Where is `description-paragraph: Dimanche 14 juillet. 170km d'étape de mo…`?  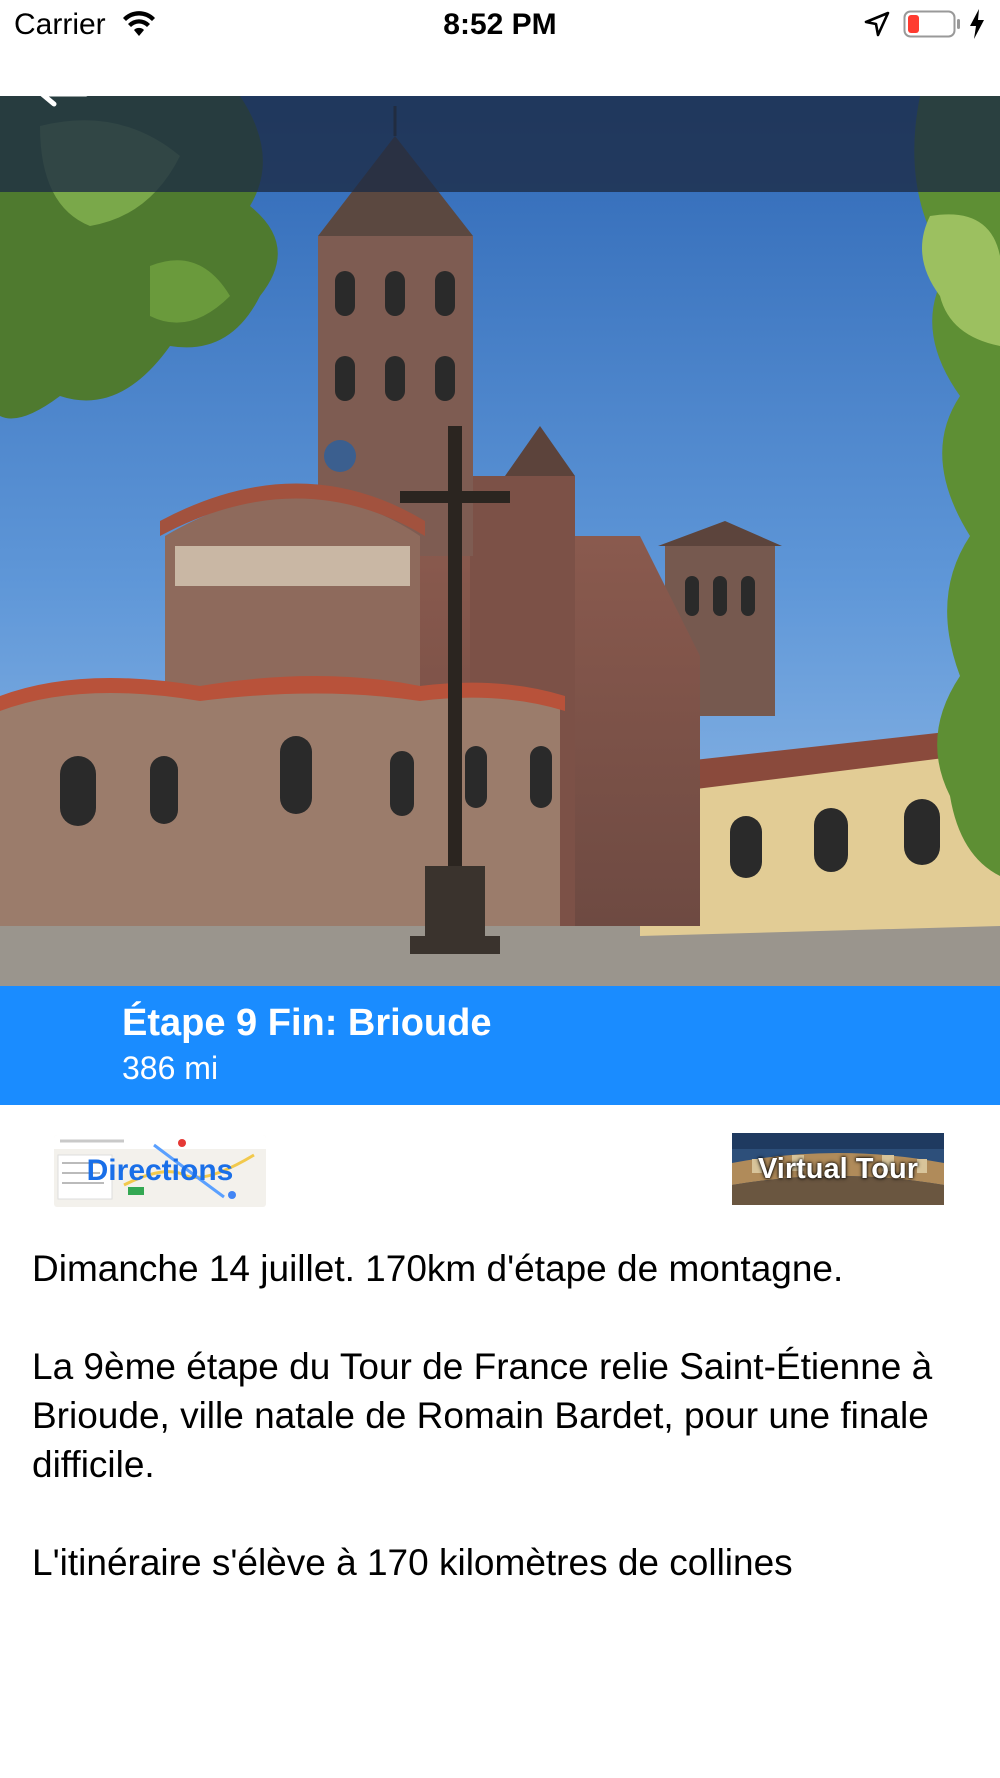 description-paragraph: Dimanche 14 juillet. 170km d'étape de mo… is located at coordinates (438, 1268).